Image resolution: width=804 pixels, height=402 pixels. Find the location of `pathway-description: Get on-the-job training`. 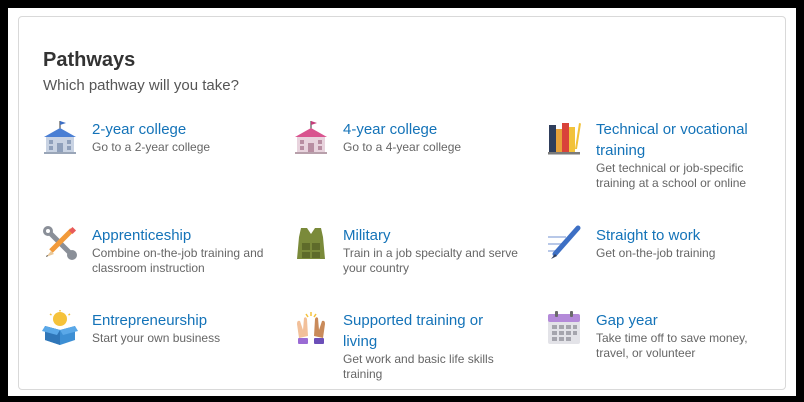

pathway-description: Get on-the-job training is located at coordinates (656, 253).